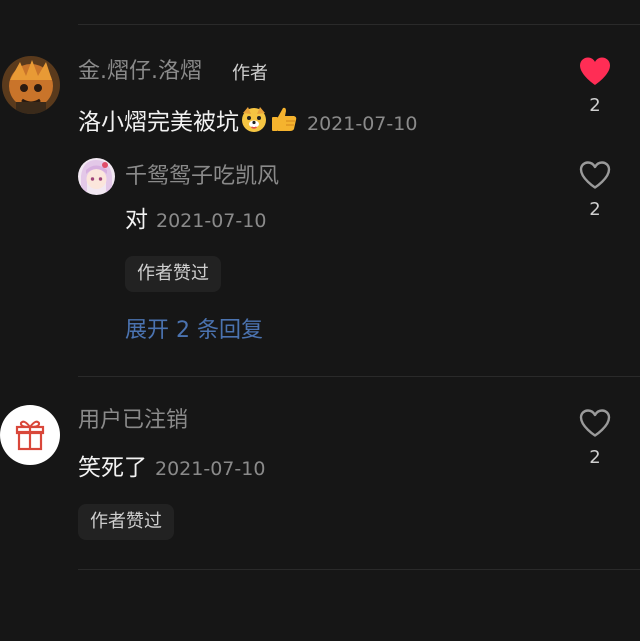  I want to click on gift-icon, so click(30, 435).